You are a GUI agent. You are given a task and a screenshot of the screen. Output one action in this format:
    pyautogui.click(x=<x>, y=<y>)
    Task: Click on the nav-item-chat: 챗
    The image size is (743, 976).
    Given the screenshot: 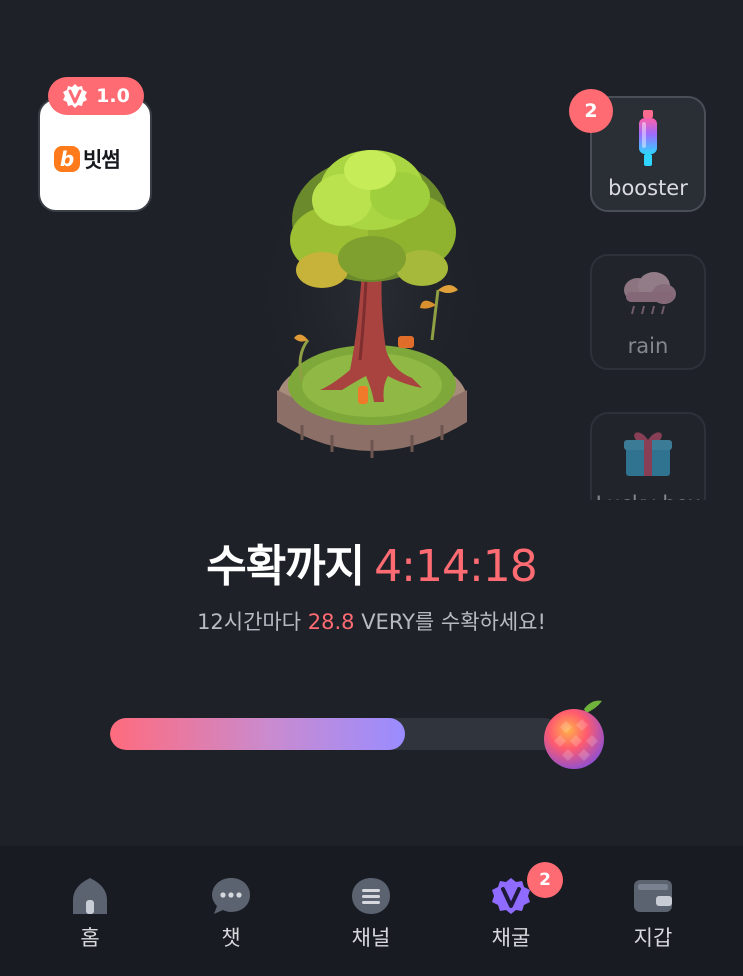 What is the action you would take?
    pyautogui.click(x=231, y=916)
    